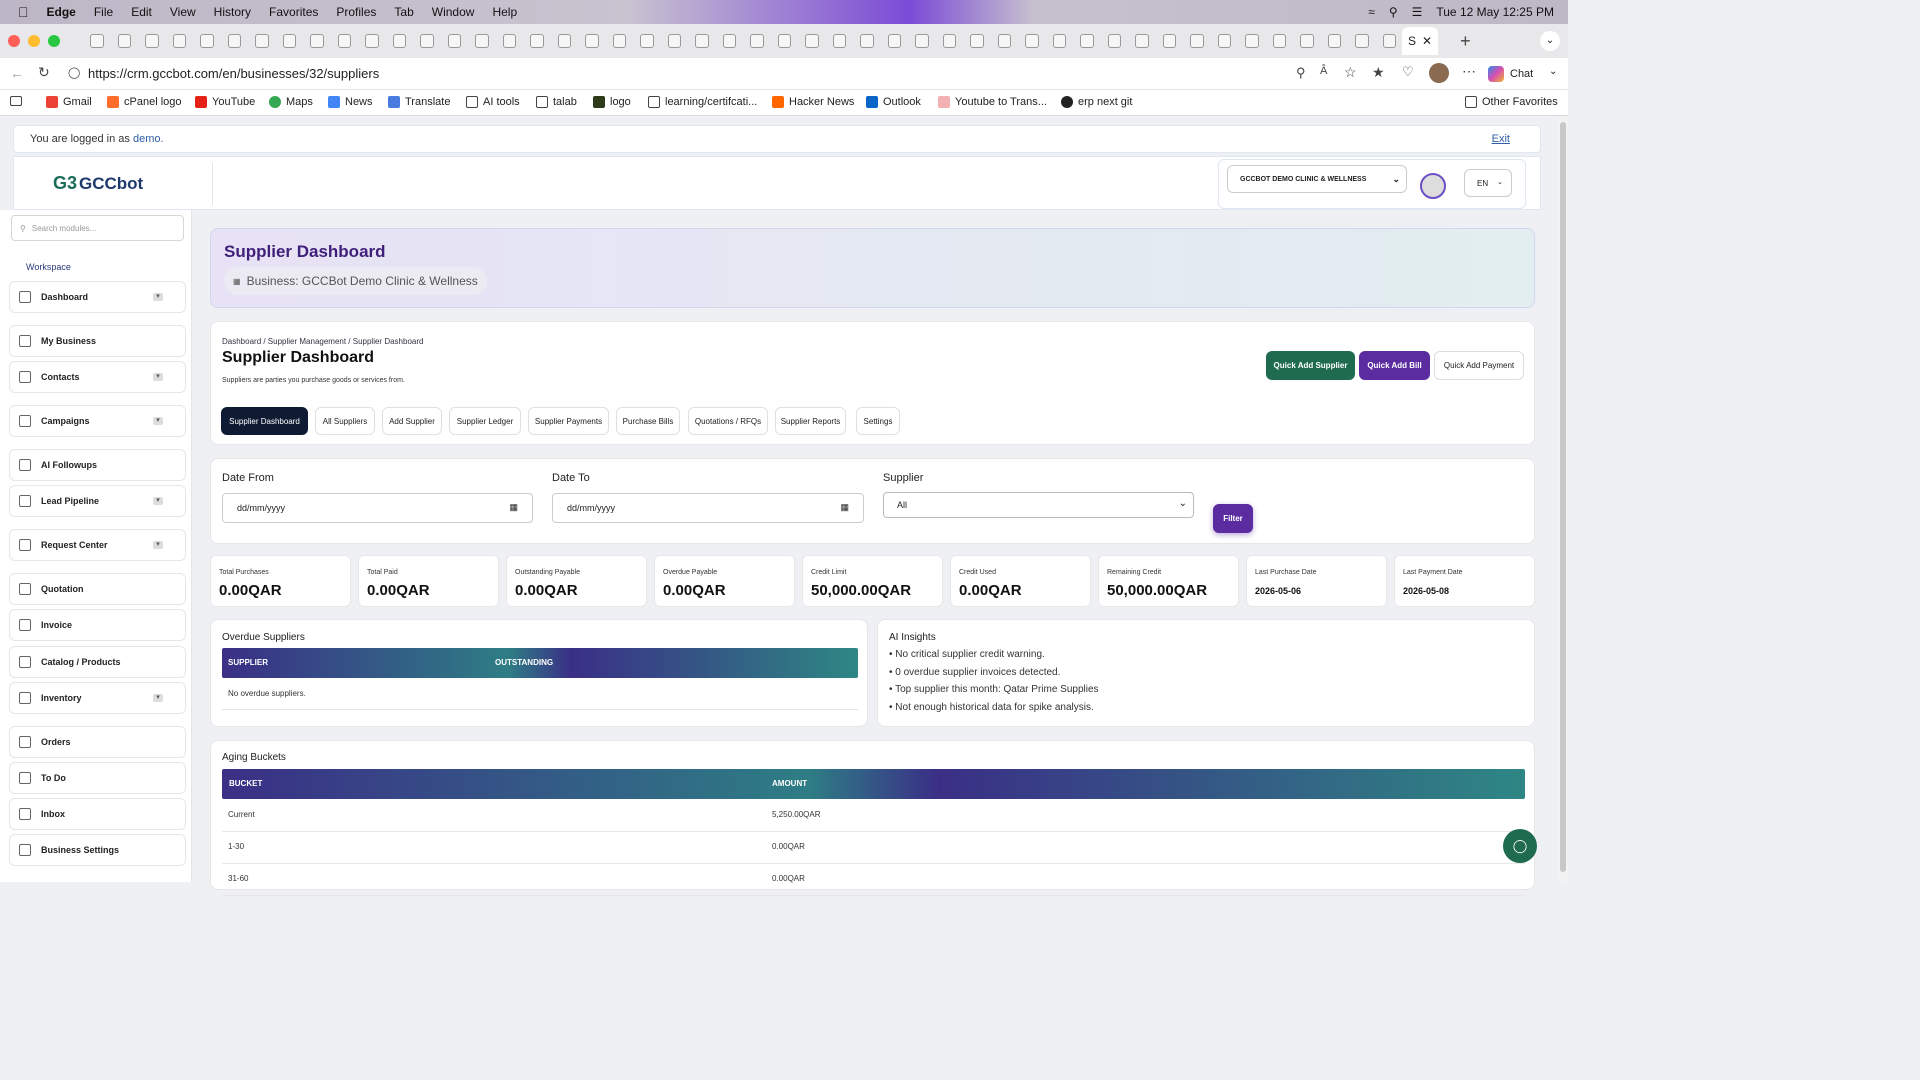  What do you see at coordinates (485, 421) in the screenshot?
I see `tab-supplier-ledger: Supplier Ledger` at bounding box center [485, 421].